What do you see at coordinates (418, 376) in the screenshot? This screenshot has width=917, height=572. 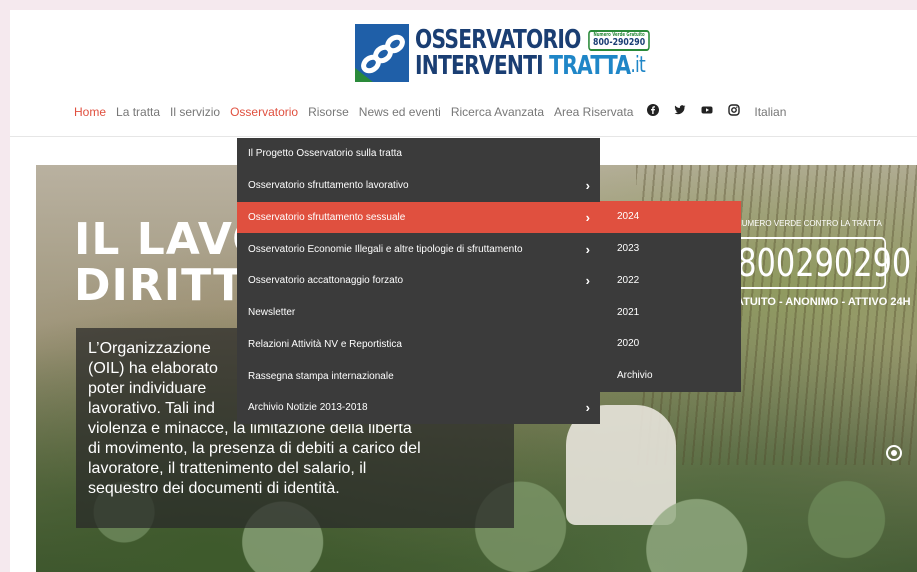 I see `menu-item-rassegna-stampa: Rassegna stampa internazionale` at bounding box center [418, 376].